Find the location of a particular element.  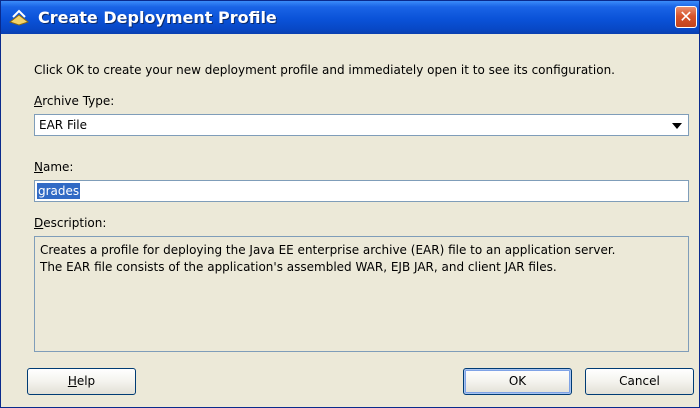

dialog-title: Create Deployment Profile is located at coordinates (157, 17).